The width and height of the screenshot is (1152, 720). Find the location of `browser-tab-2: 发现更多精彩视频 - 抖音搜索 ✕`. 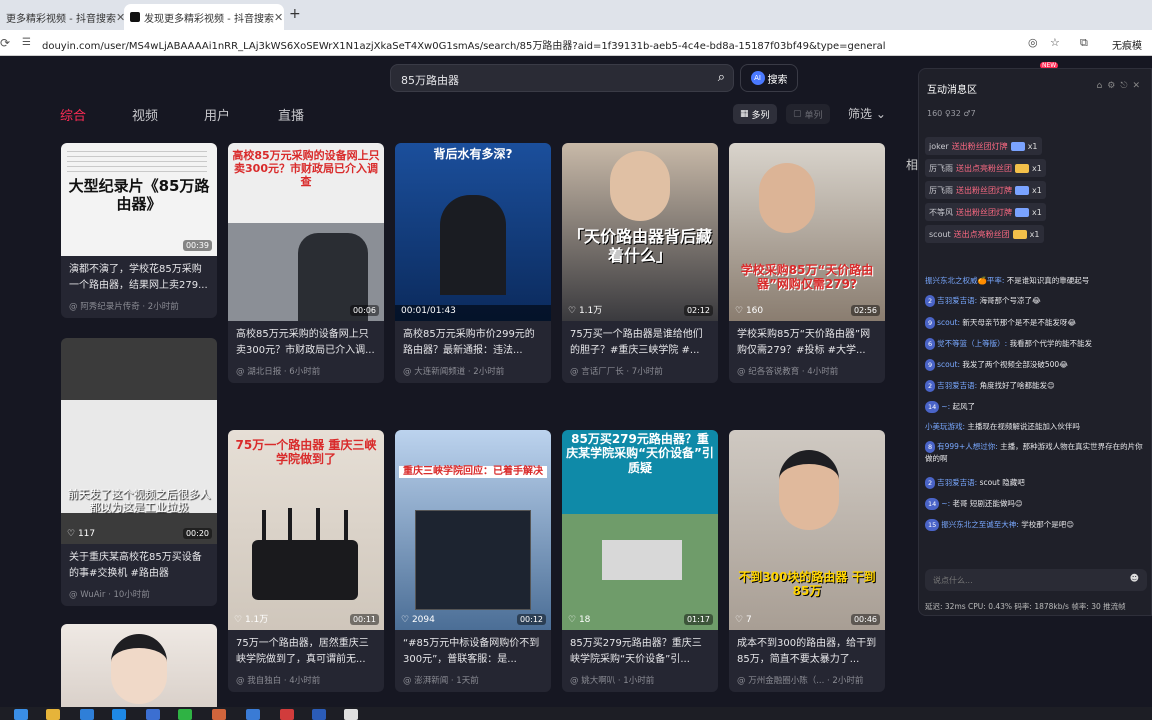

browser-tab-2: 发现更多精彩视频 - 抖音搜索 ✕ is located at coordinates (204, 17).